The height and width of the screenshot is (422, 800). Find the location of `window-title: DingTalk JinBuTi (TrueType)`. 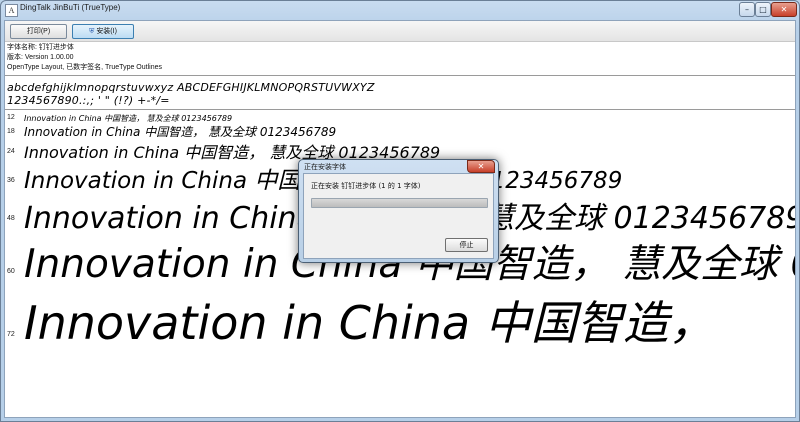

window-title: DingTalk JinBuTi (TrueType) is located at coordinates (70, 7).